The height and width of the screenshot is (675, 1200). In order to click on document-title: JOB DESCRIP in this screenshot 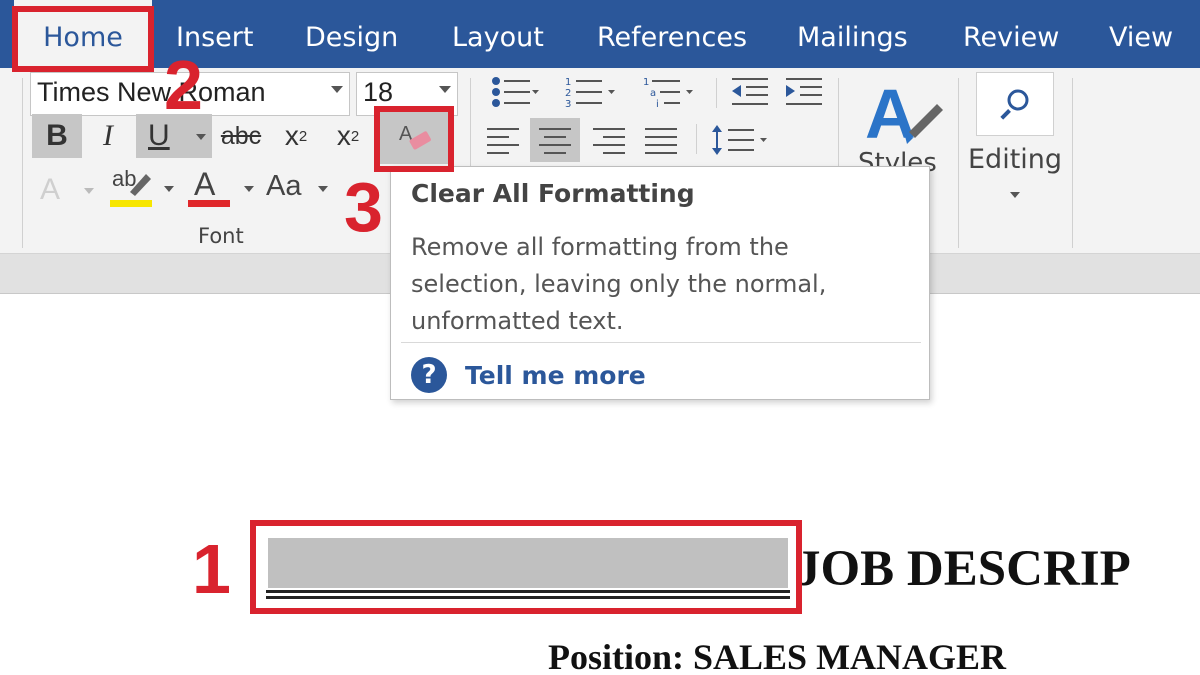, I will do `click(963, 569)`.